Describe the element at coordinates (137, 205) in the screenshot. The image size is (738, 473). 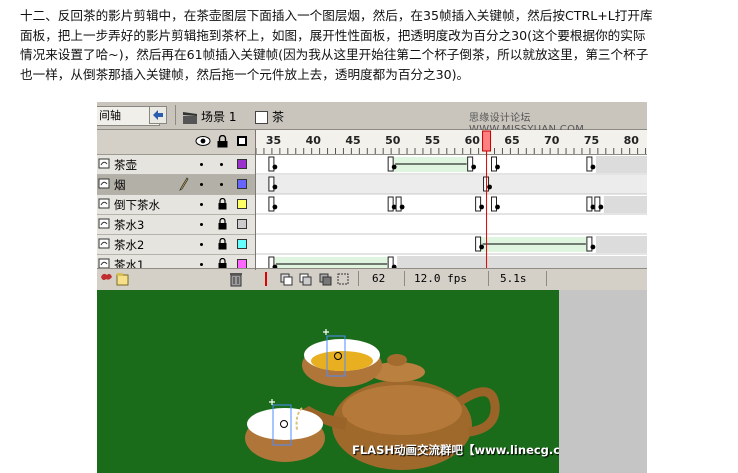
I see `layer-name: 倒下茶水` at that location.